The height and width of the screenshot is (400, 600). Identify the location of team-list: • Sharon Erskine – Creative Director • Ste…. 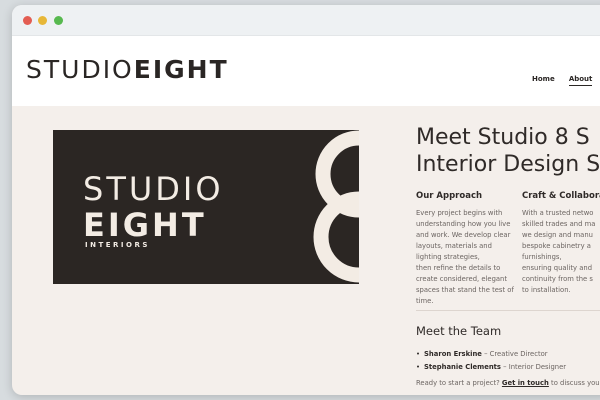
(491, 361).